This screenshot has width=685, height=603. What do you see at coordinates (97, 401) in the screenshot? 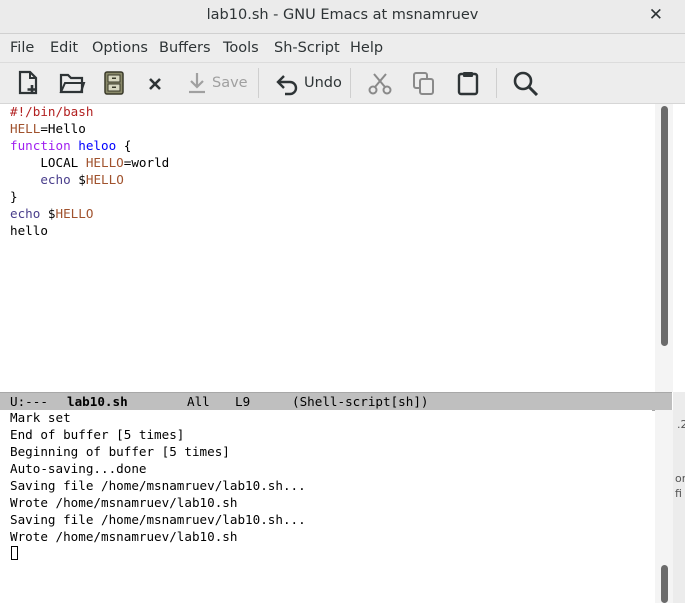
I see `modeline-buffer-name: lab10.sh` at bounding box center [97, 401].